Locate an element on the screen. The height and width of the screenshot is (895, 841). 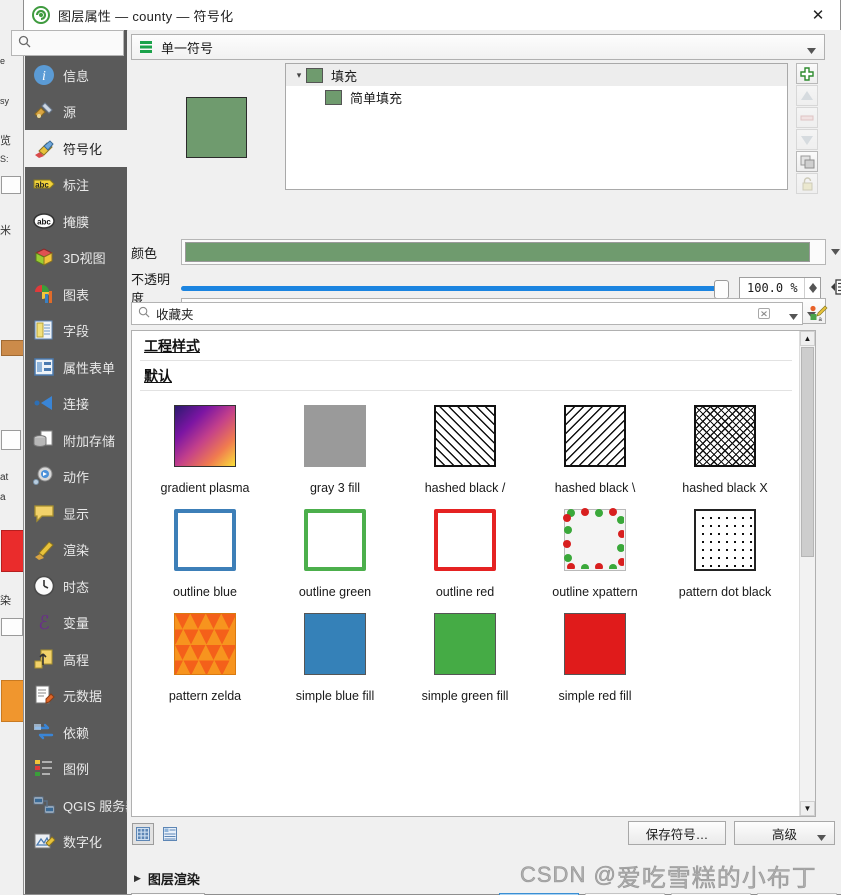
sidebar-item-17: 元数据 is located at coordinates (76, 696).